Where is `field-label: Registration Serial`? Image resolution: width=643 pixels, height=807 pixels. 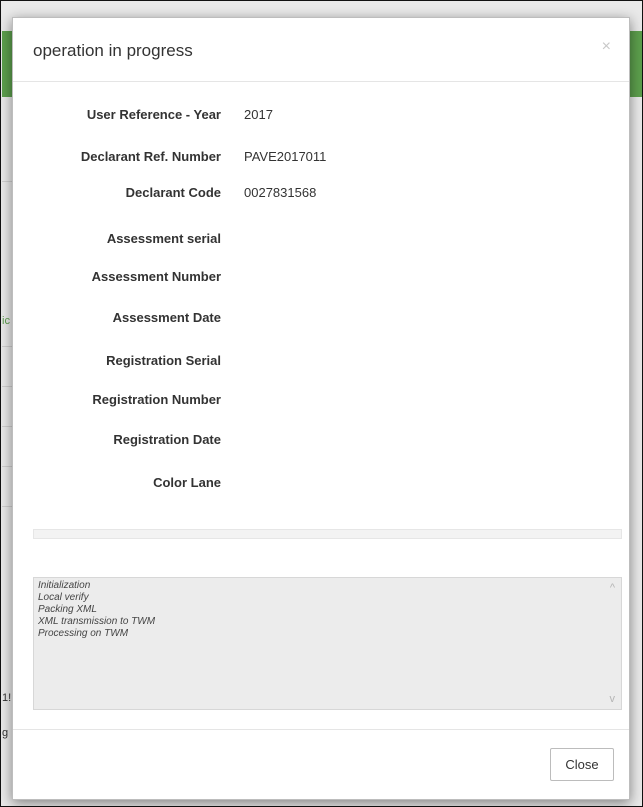 field-label: Registration Serial is located at coordinates (163, 360).